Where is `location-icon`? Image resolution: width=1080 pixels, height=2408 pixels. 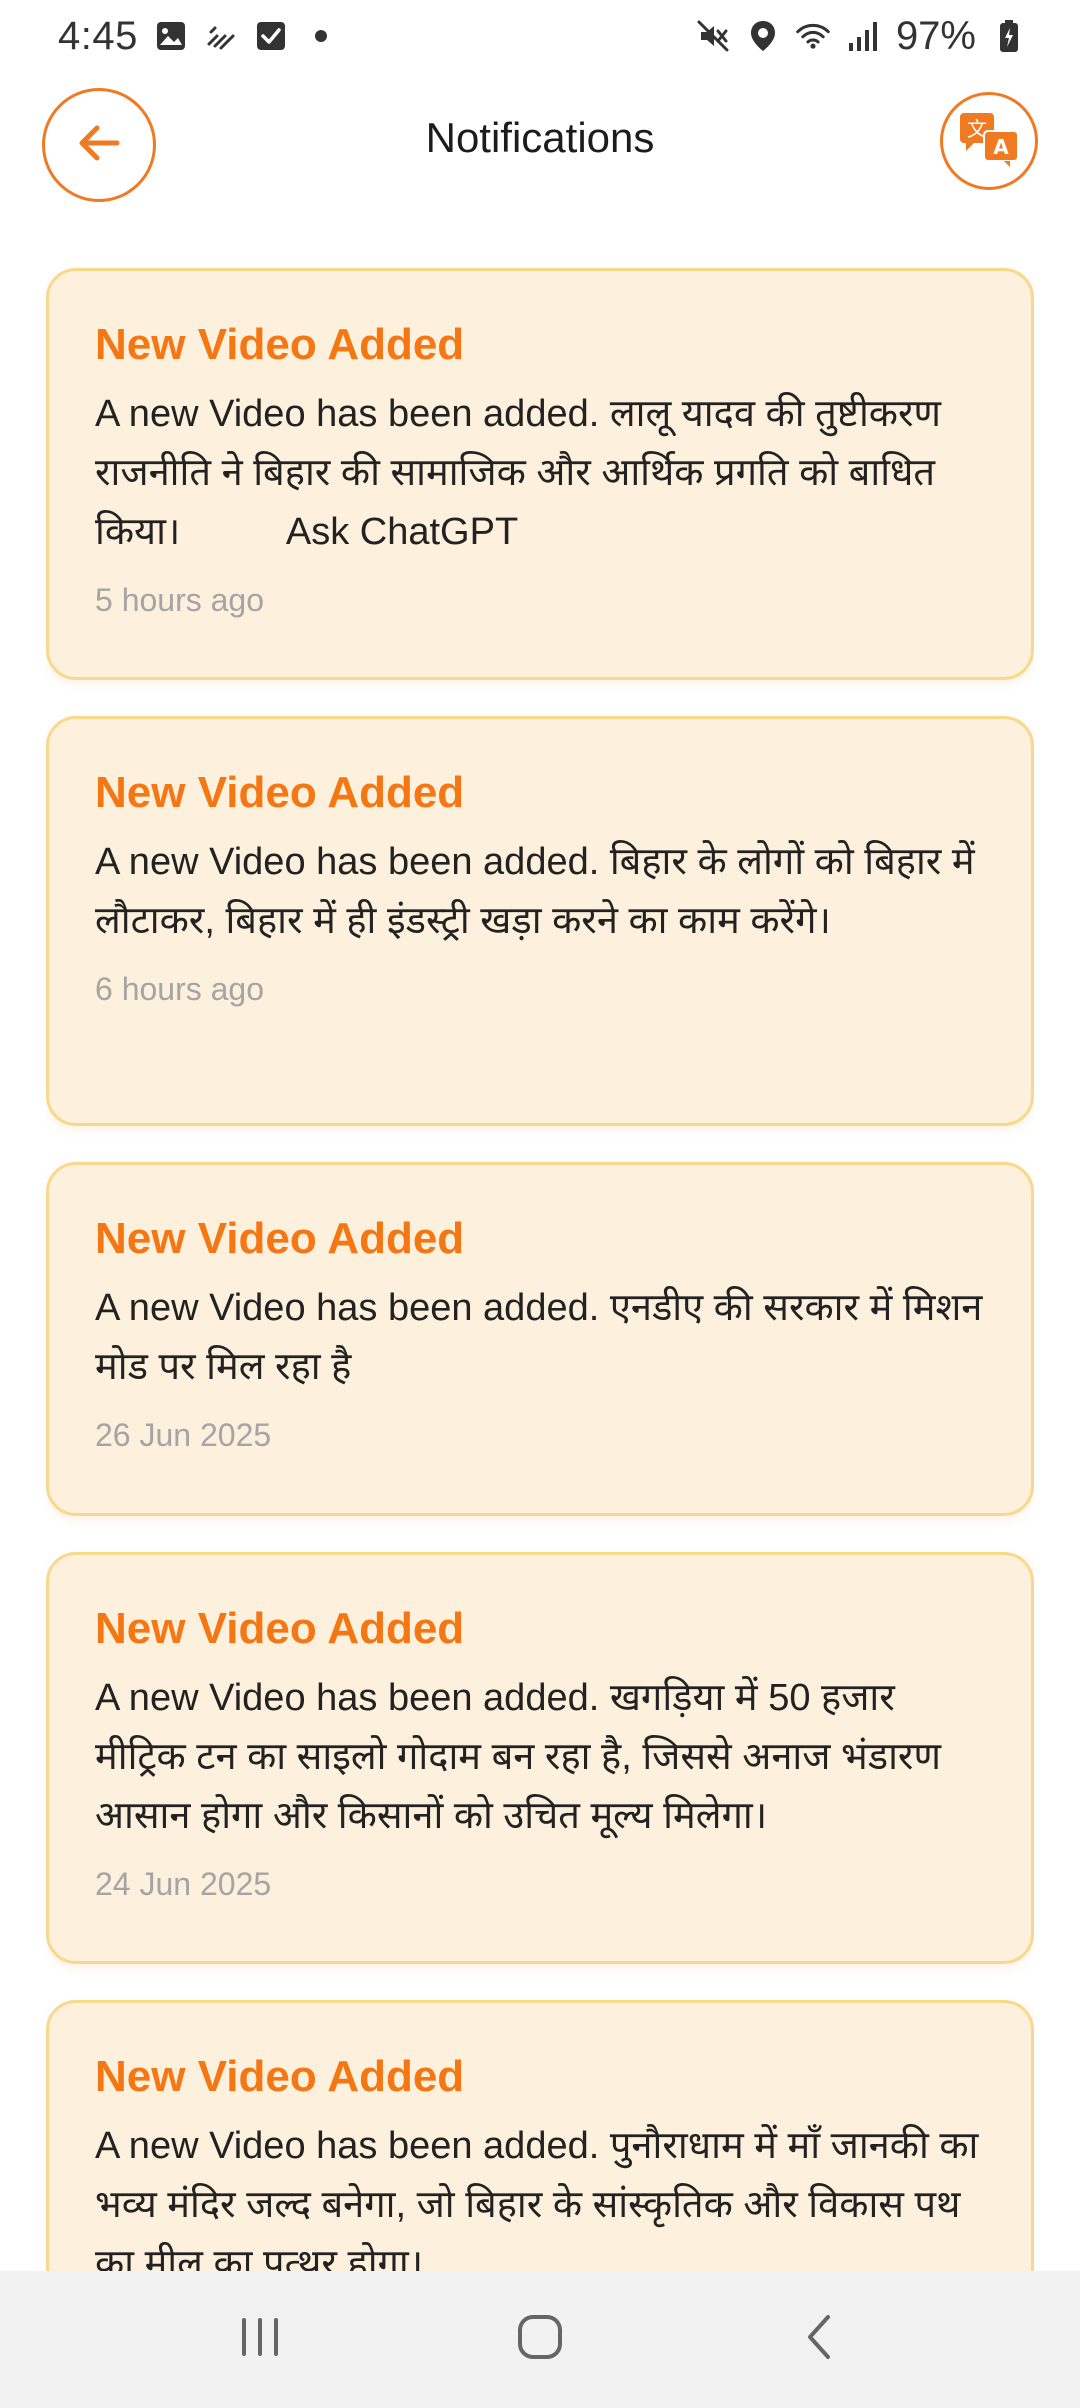 location-icon is located at coordinates (763, 36).